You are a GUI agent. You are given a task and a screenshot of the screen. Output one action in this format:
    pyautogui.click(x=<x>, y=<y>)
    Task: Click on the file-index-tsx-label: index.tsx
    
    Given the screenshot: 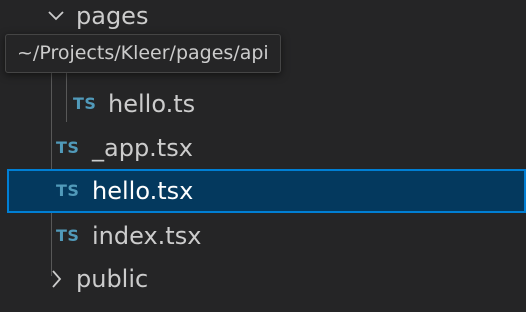 What is the action you would take?
    pyautogui.click(x=147, y=236)
    